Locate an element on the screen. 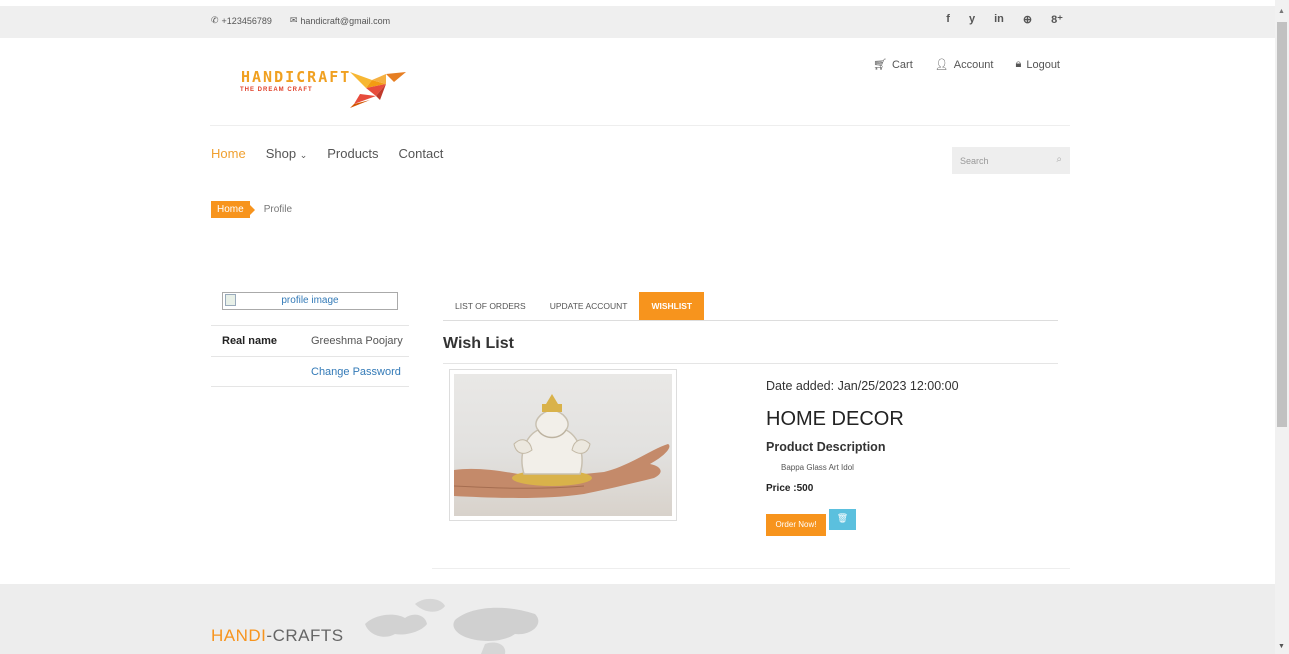  bird-logo-icon is located at coordinates (378, 90).